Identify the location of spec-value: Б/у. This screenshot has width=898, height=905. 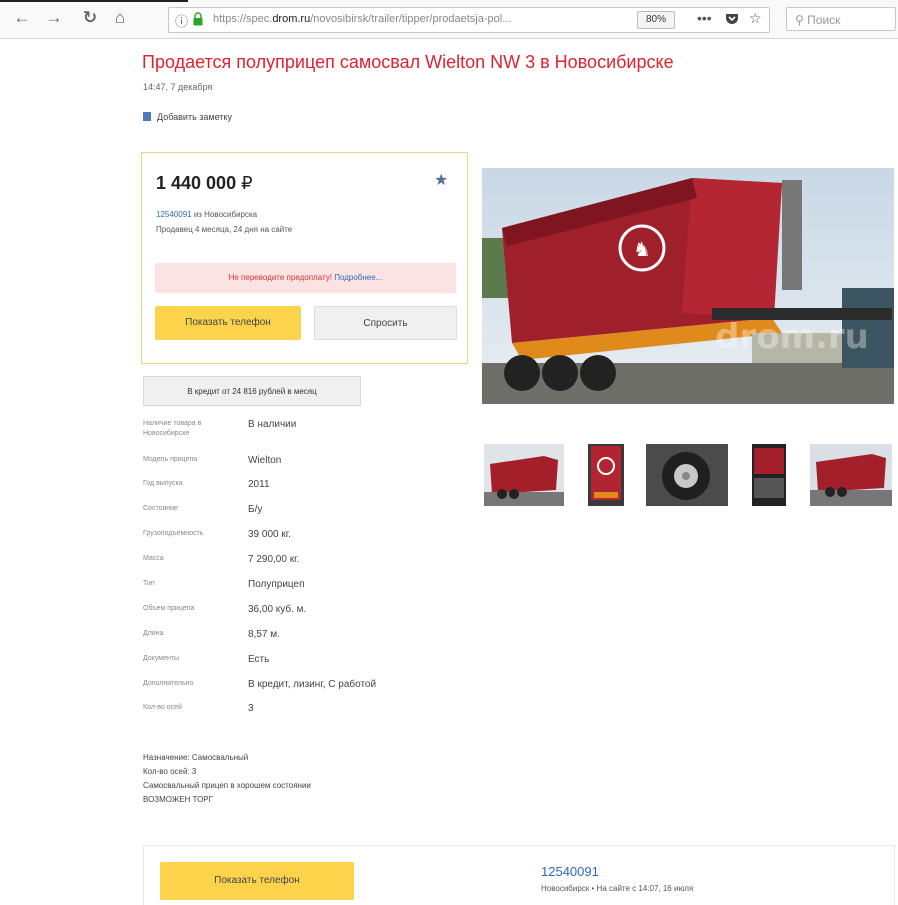
(255, 509).